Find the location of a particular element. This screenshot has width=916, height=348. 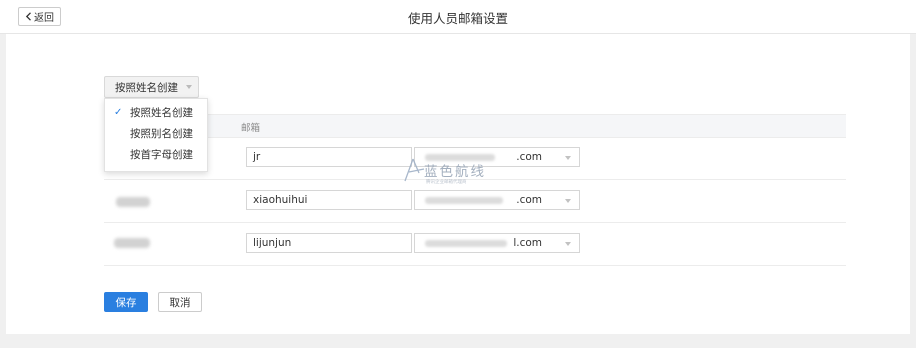

menu-option-by-initials: 按首字母创建 is located at coordinates (156, 155).